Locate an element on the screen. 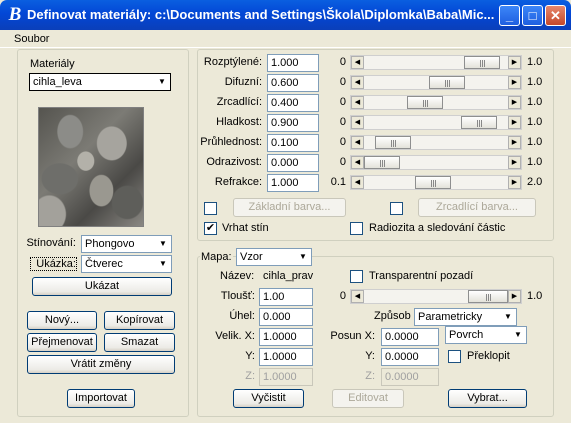  size-z-label: Z: is located at coordinates (250, 376).